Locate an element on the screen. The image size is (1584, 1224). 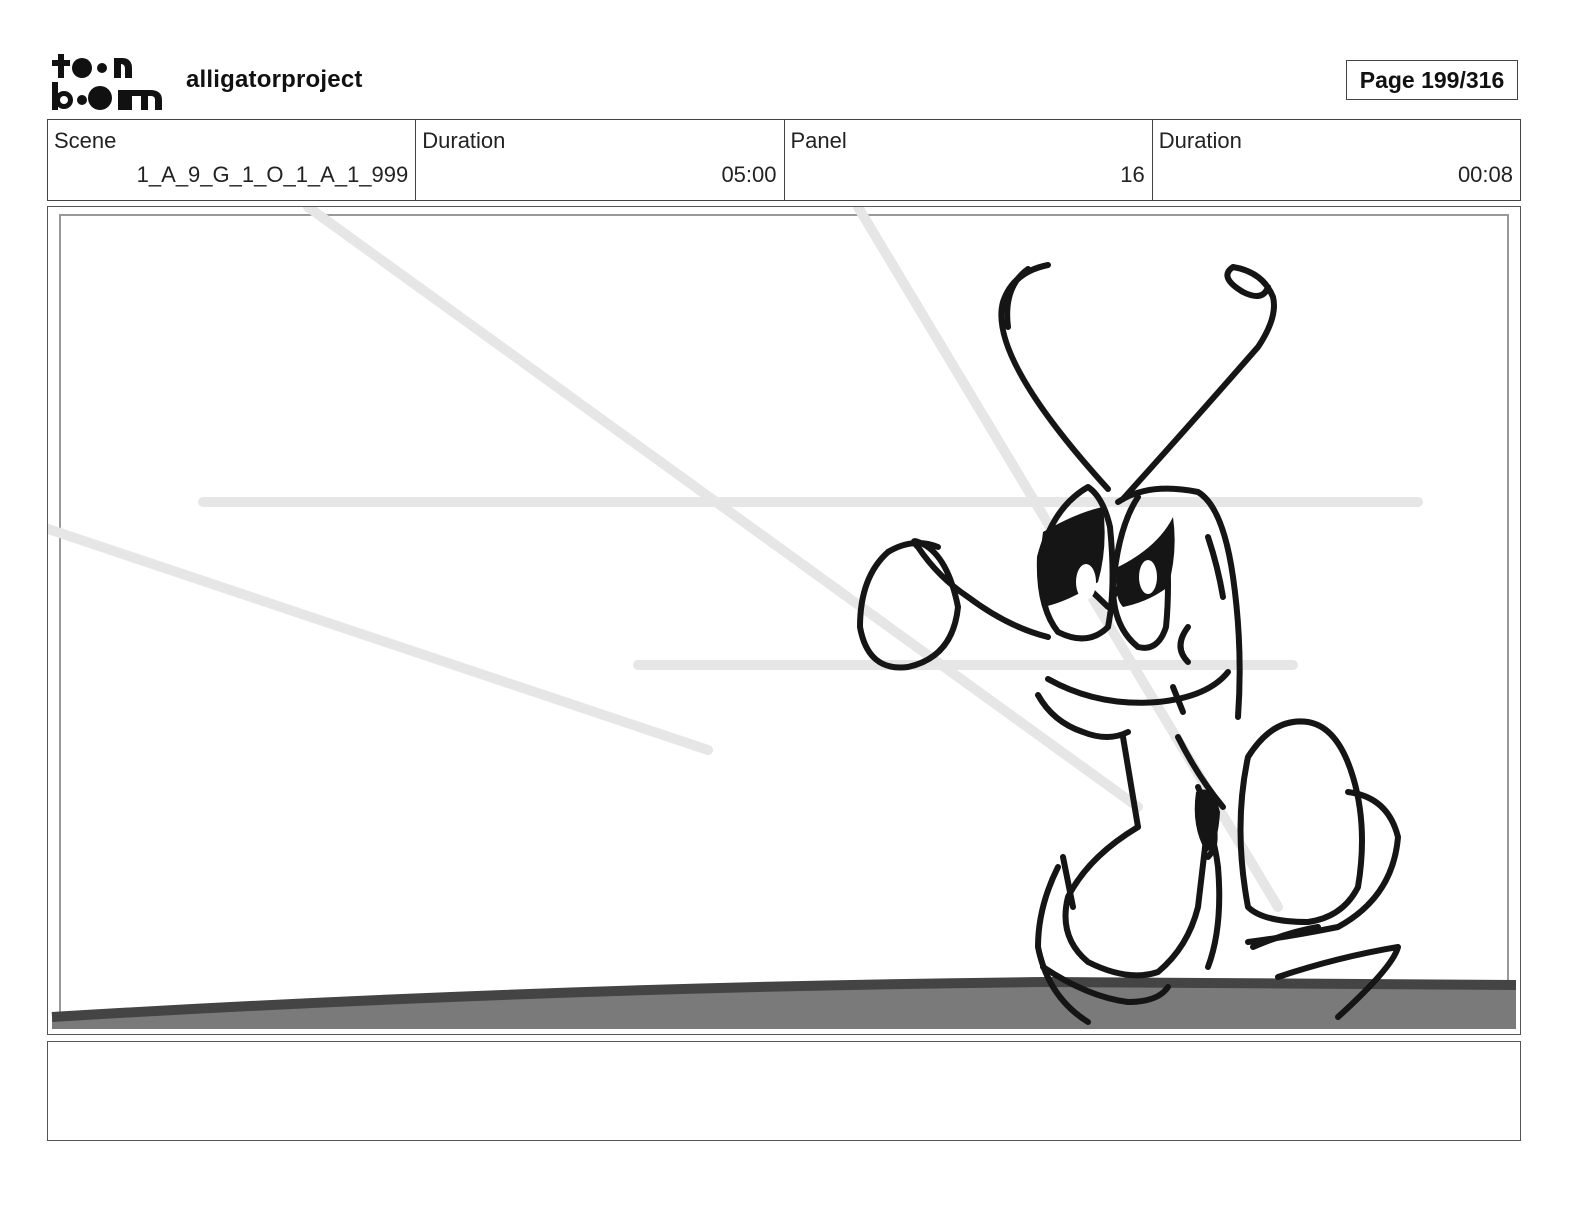
scene-value: 1_A_9_G_1_O_1_A_1_999 is located at coordinates (272, 174).